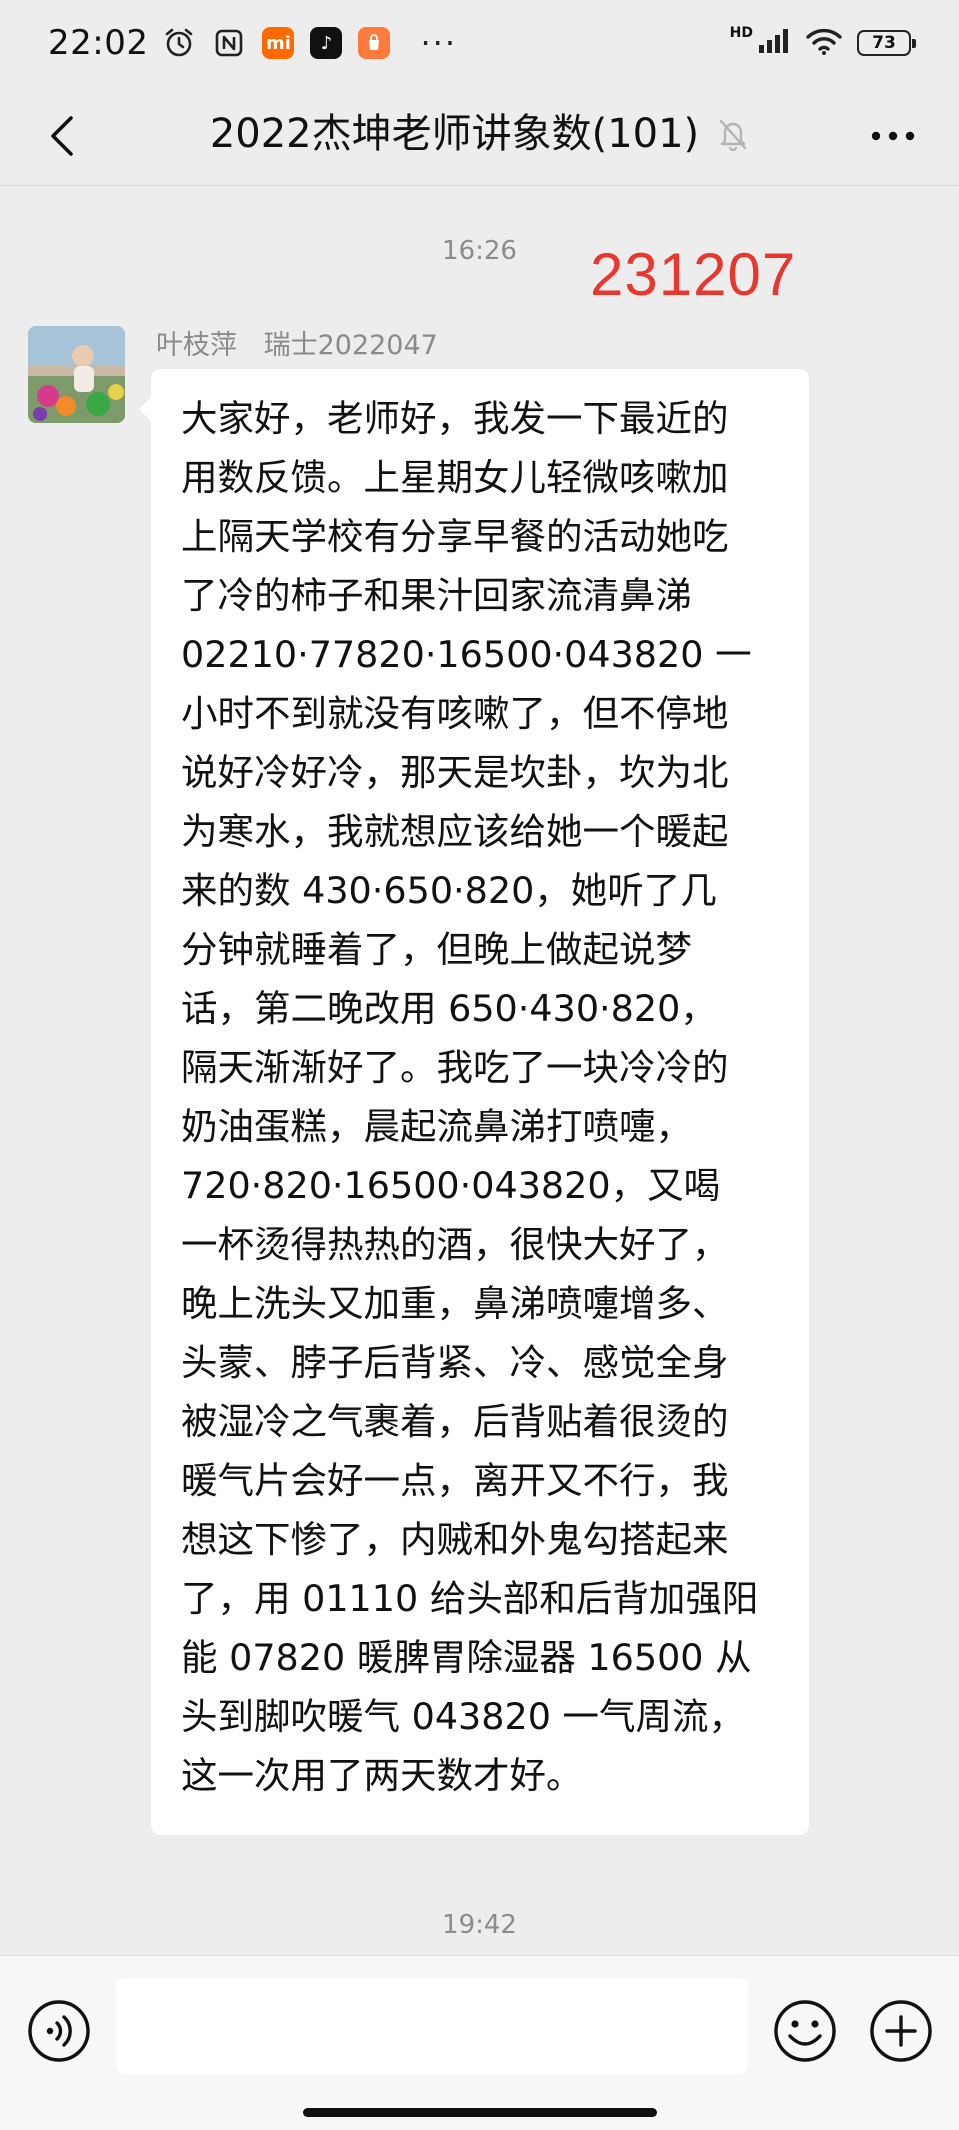 This screenshot has width=959, height=2130. I want to click on voice-button, so click(59, 2031).